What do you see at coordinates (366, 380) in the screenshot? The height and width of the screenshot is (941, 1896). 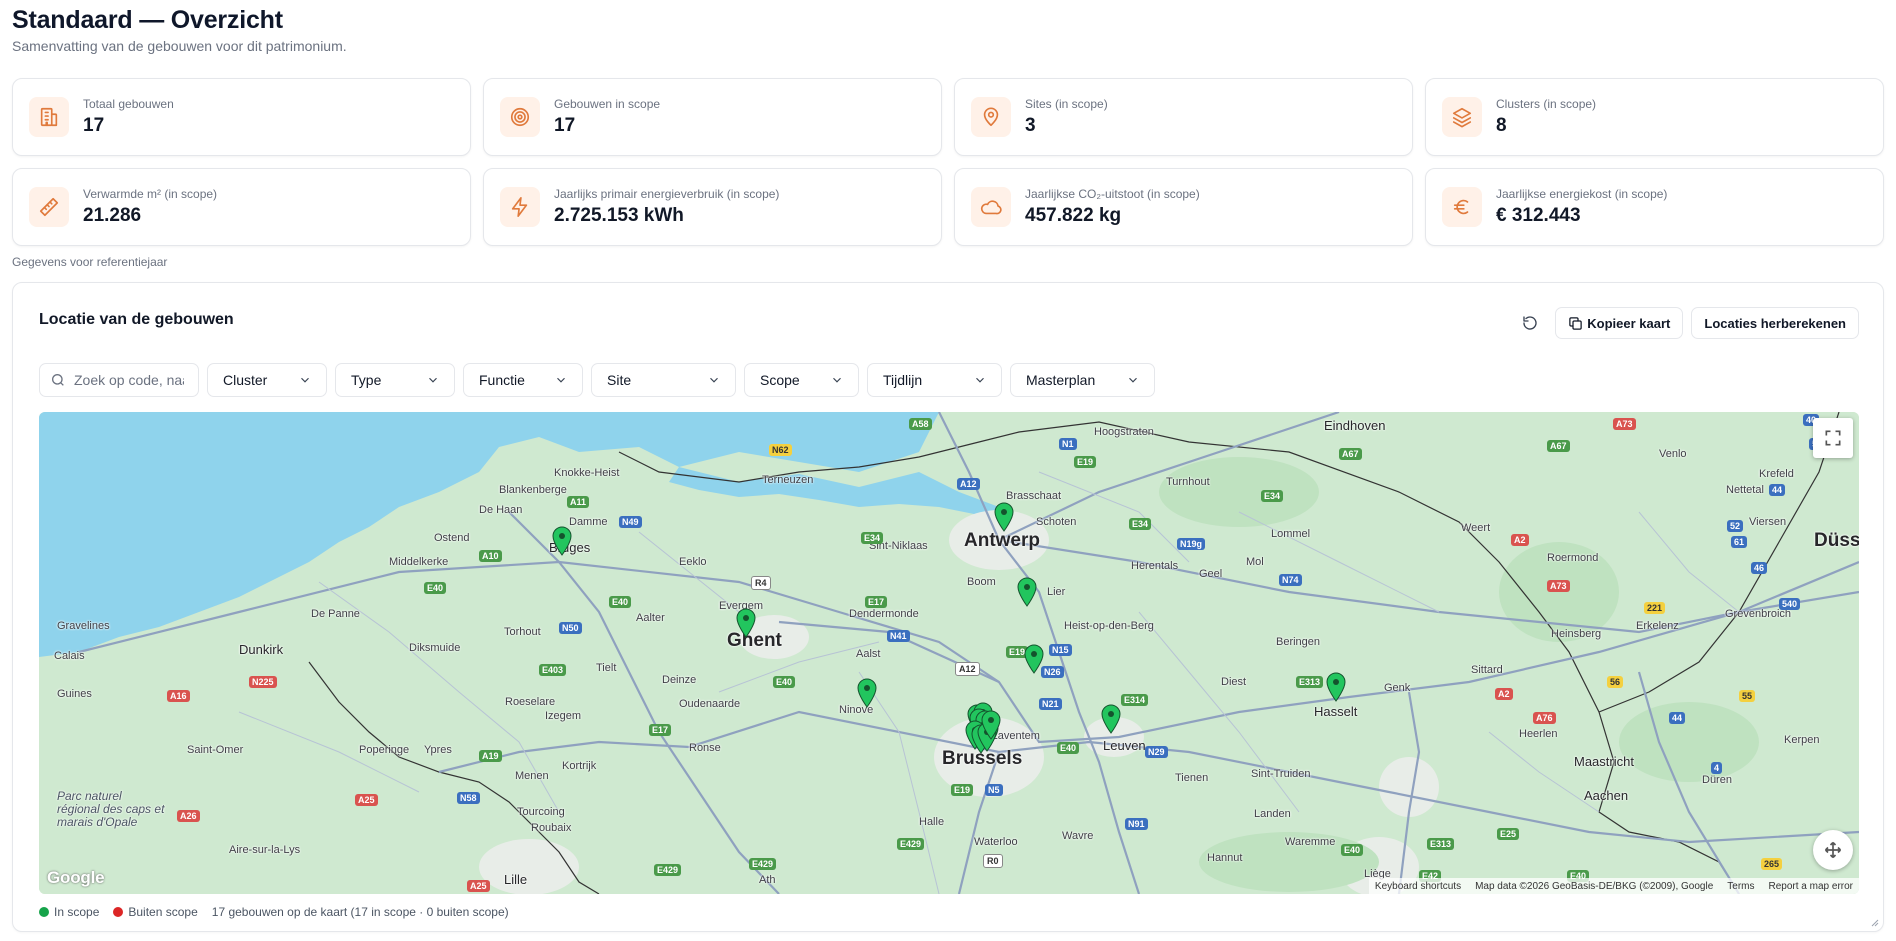 I see `filter-label: Type` at bounding box center [366, 380].